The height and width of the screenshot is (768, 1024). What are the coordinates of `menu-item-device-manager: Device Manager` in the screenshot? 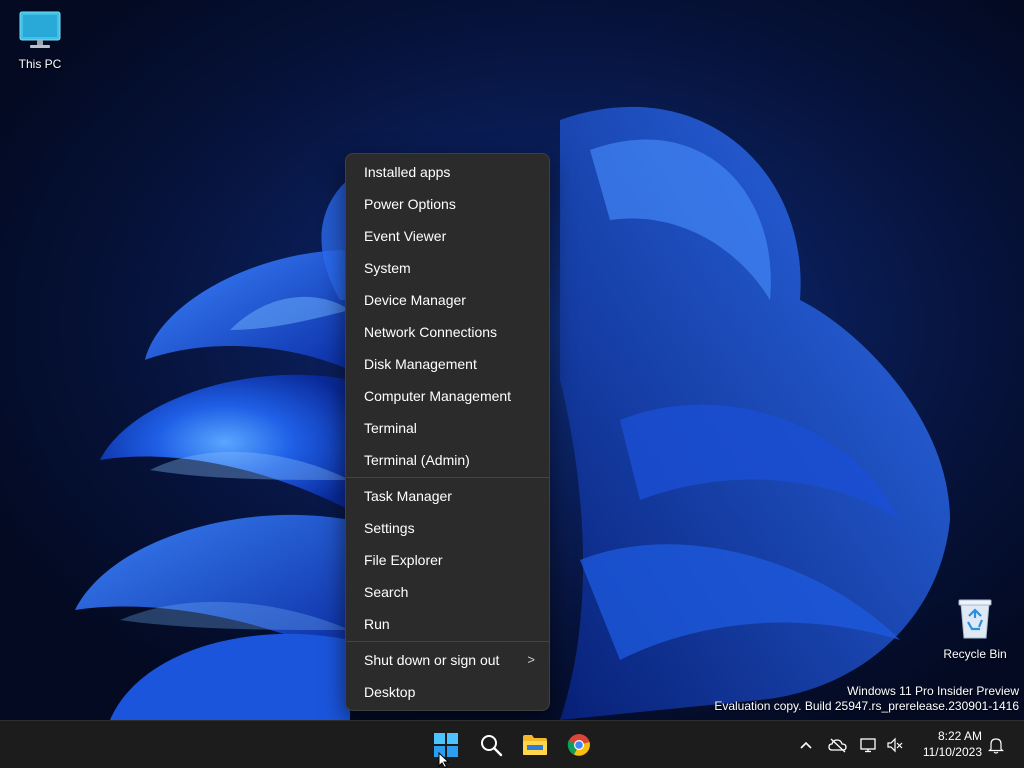 It's located at (447, 300).